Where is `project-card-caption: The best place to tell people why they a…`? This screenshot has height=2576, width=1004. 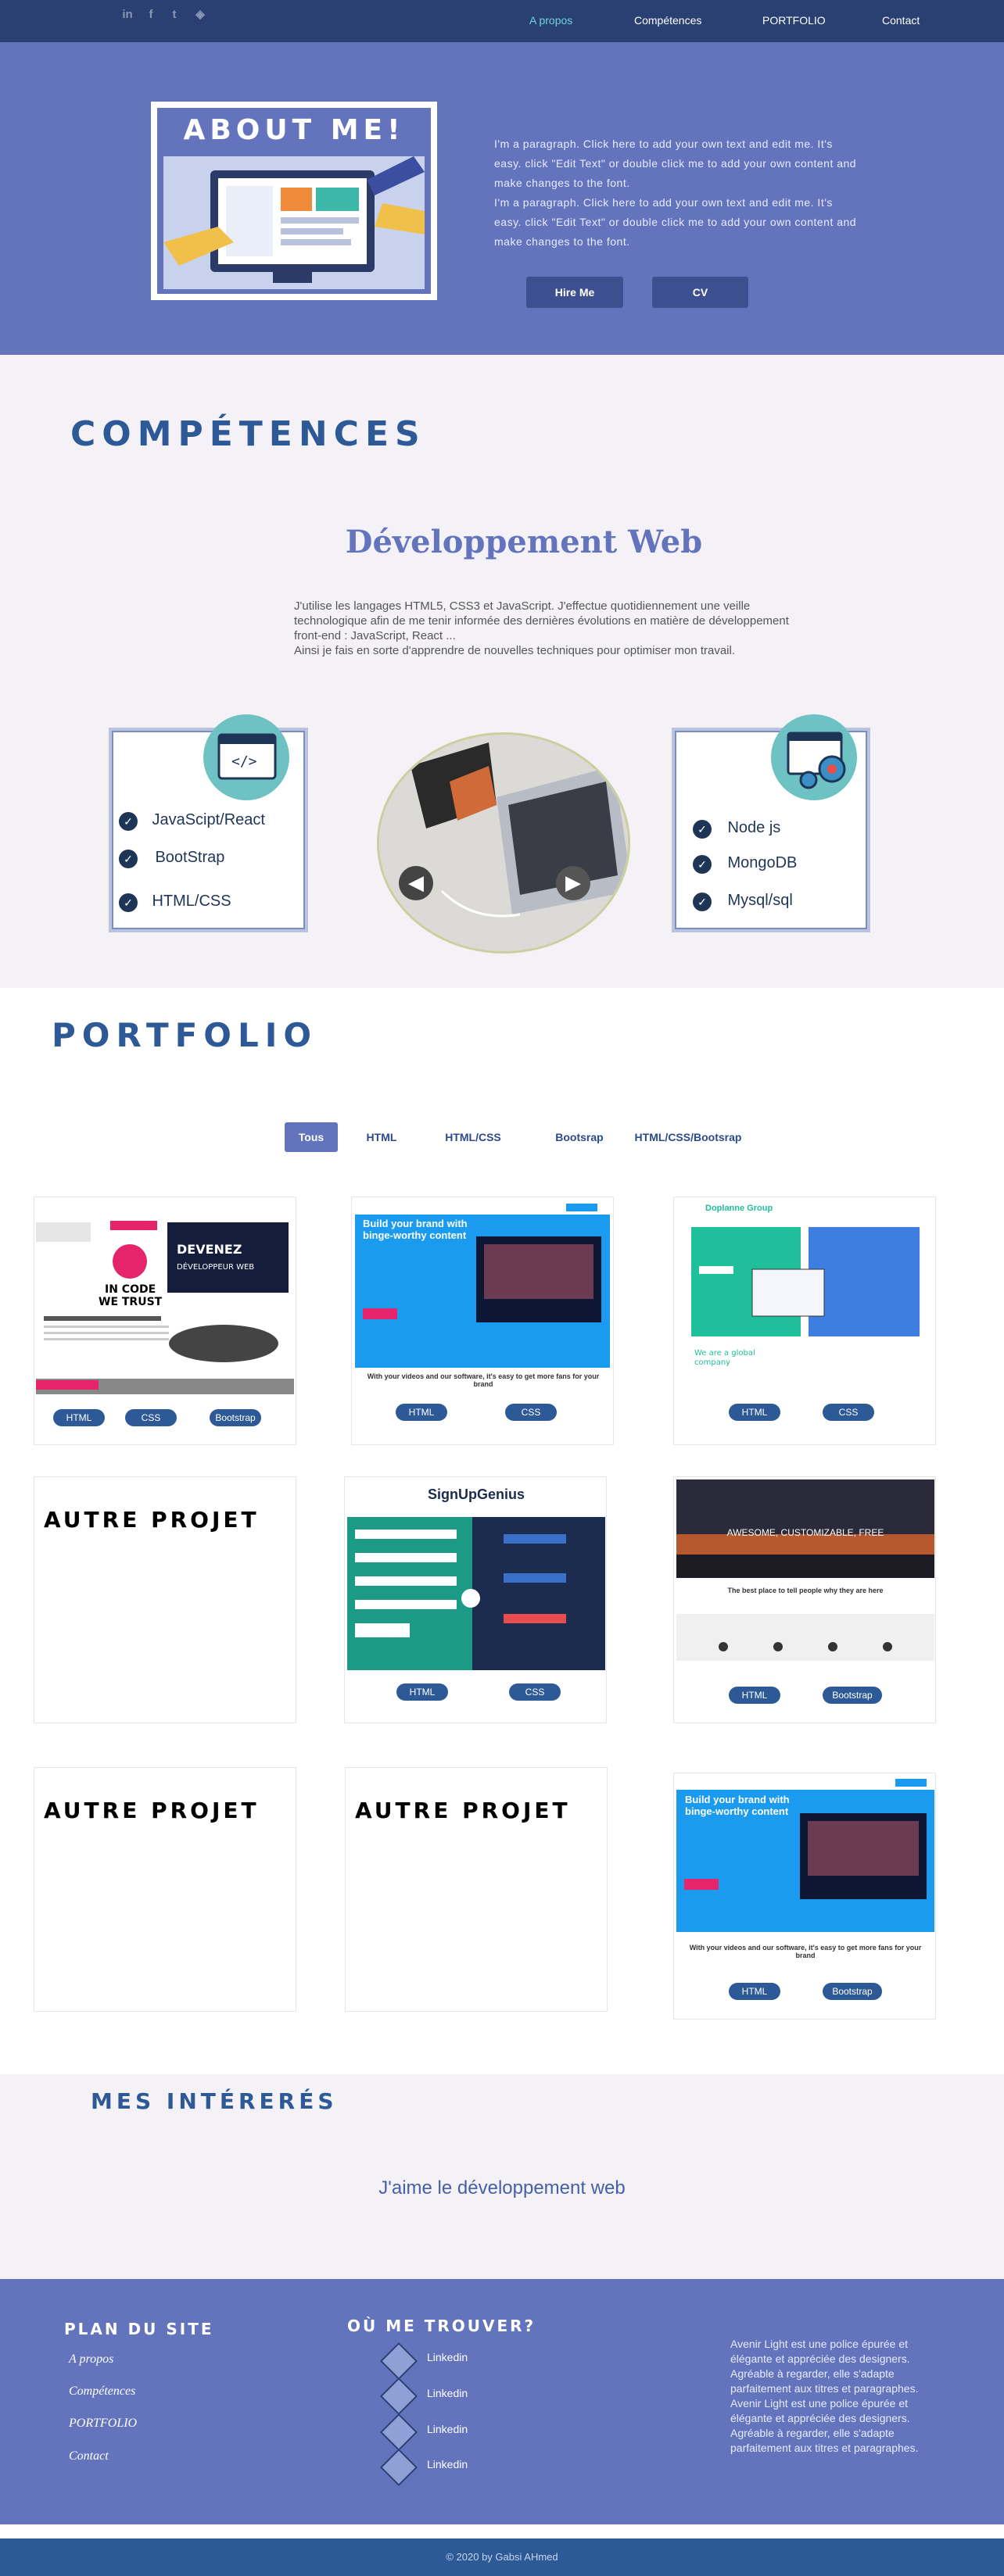
project-card-caption: The best place to tell people why they a… is located at coordinates (805, 1590).